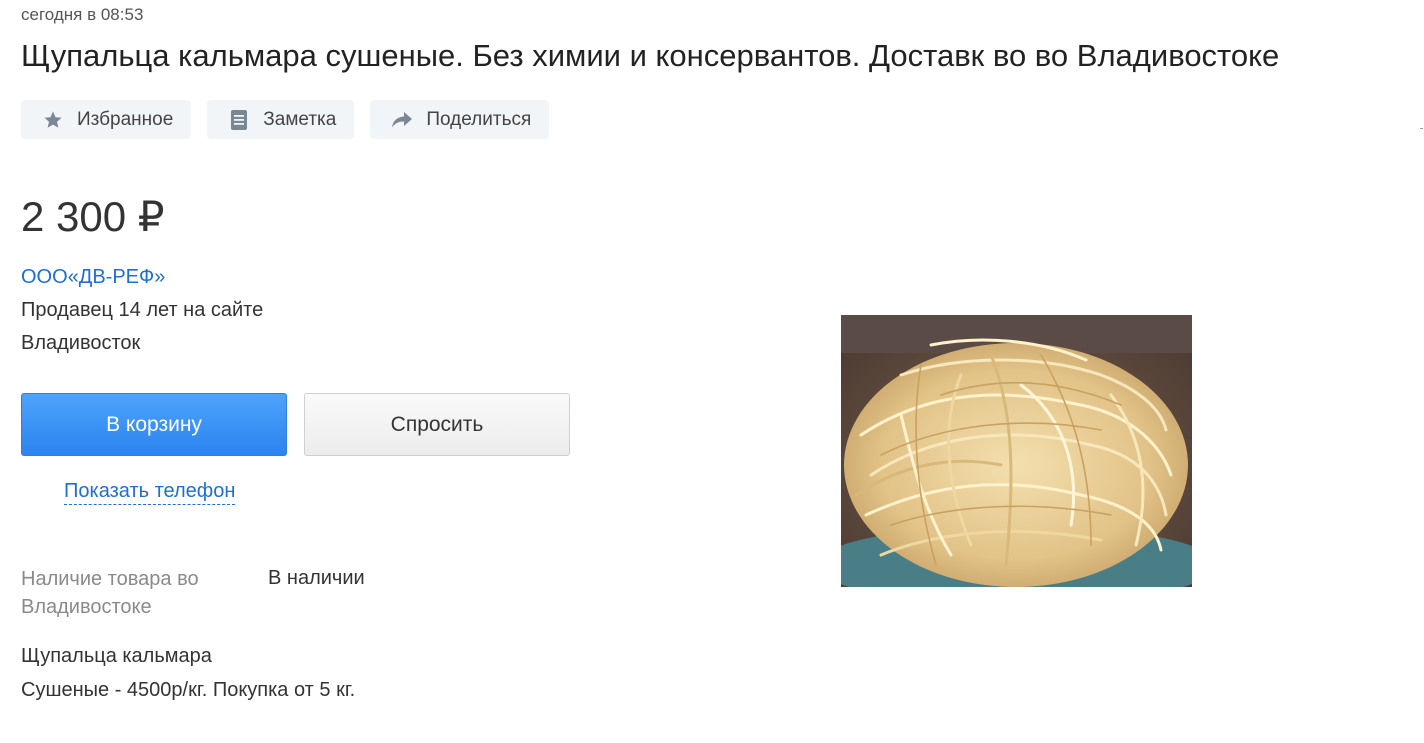  What do you see at coordinates (150, 491) in the screenshot?
I see `show-phone-link: Показать телефон` at bounding box center [150, 491].